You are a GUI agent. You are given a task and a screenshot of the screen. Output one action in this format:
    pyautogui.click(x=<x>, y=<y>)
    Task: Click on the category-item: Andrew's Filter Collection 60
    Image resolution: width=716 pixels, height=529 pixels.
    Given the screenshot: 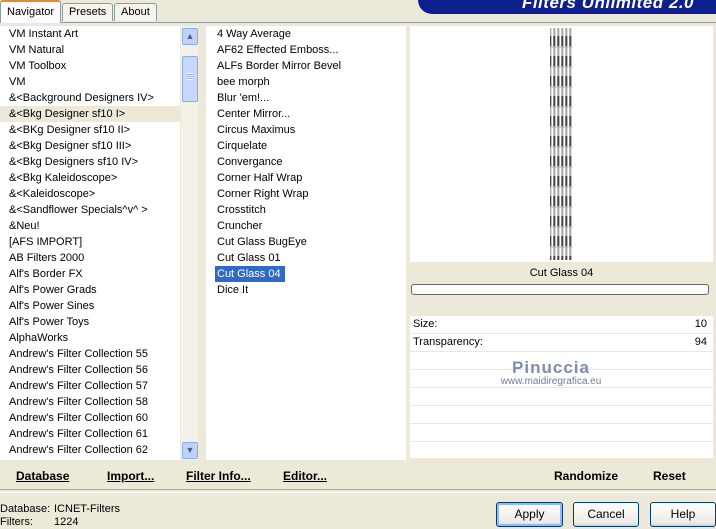 What is the action you would take?
    pyautogui.click(x=90, y=418)
    